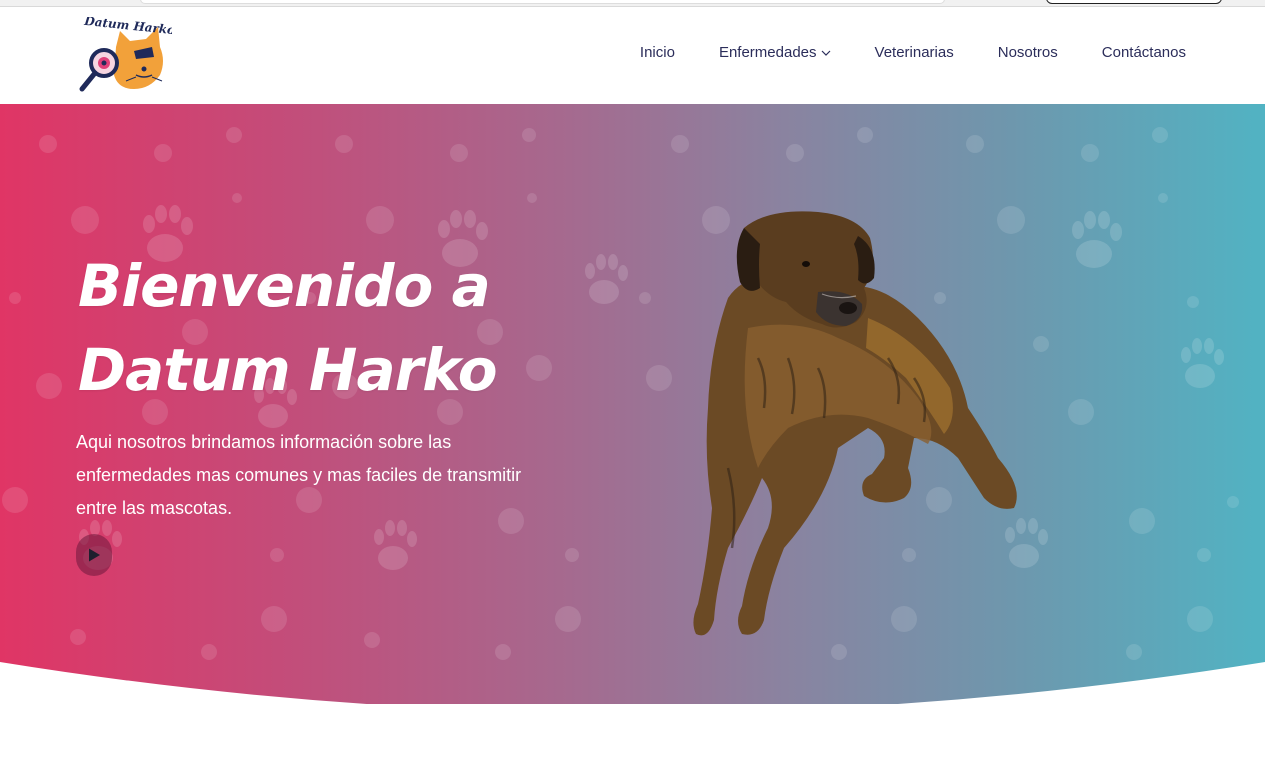  What do you see at coordinates (767, 52) in the screenshot?
I see `nav-label: Enfermedades` at bounding box center [767, 52].